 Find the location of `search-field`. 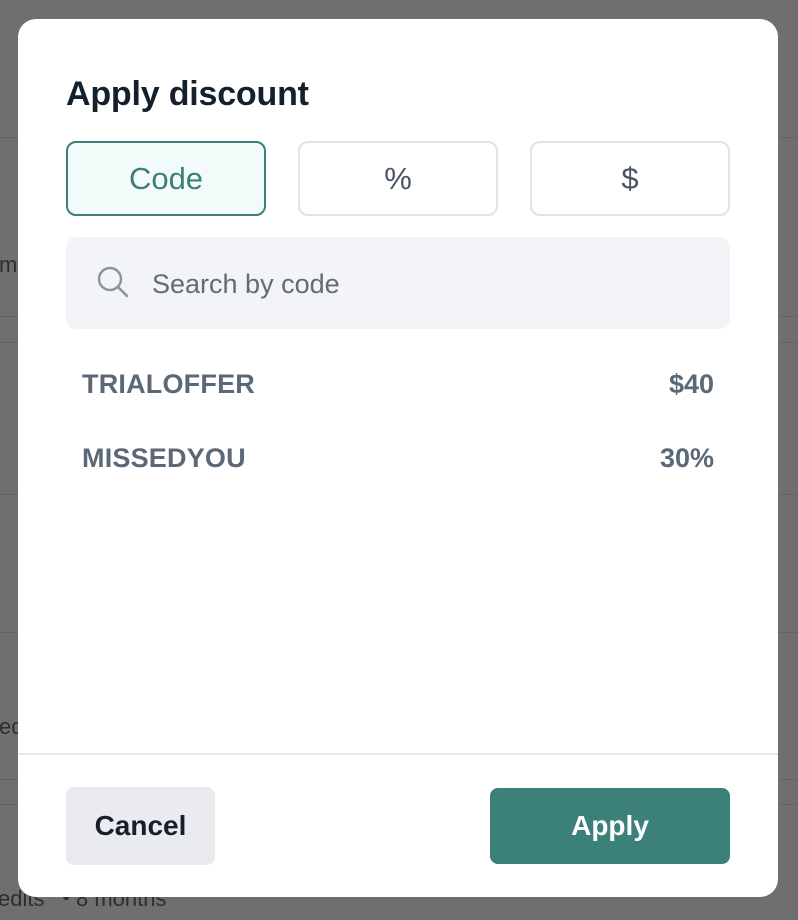

search-field is located at coordinates (398, 283).